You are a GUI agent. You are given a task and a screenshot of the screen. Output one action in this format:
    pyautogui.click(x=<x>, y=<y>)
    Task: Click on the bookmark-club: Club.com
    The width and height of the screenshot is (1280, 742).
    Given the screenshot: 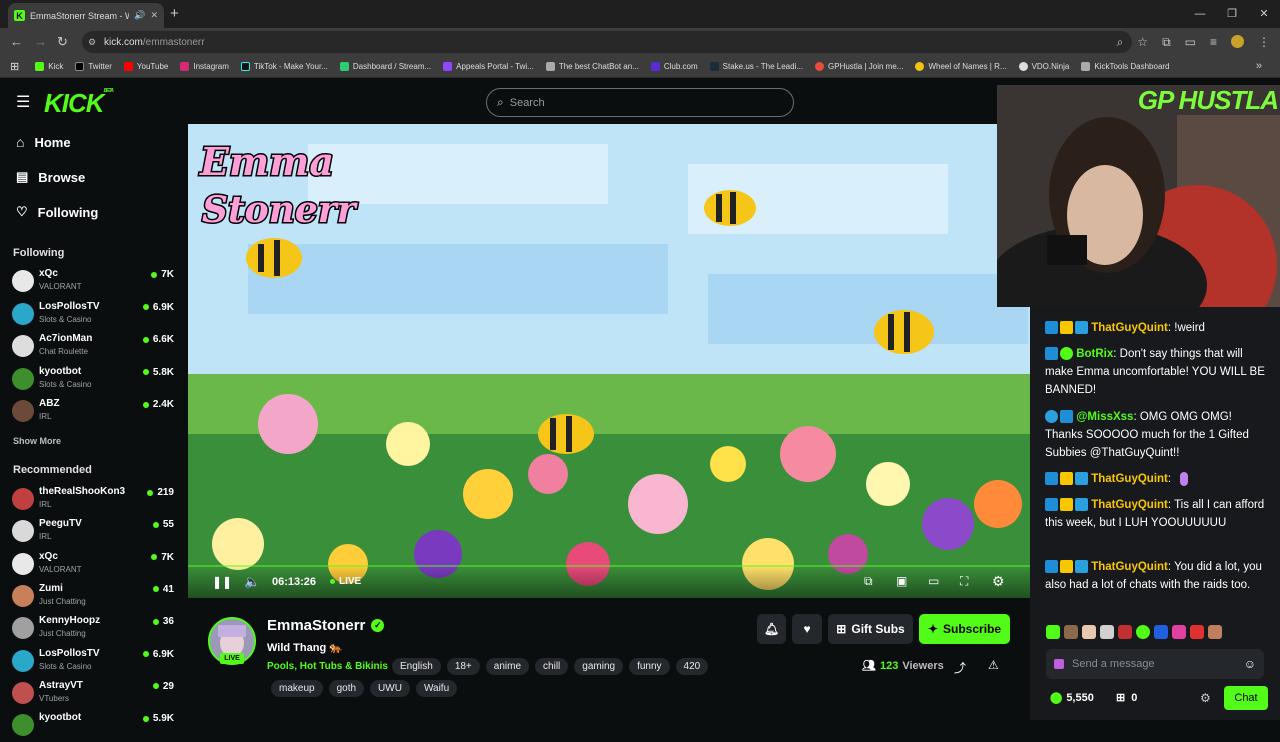 What is the action you would take?
    pyautogui.click(x=674, y=66)
    